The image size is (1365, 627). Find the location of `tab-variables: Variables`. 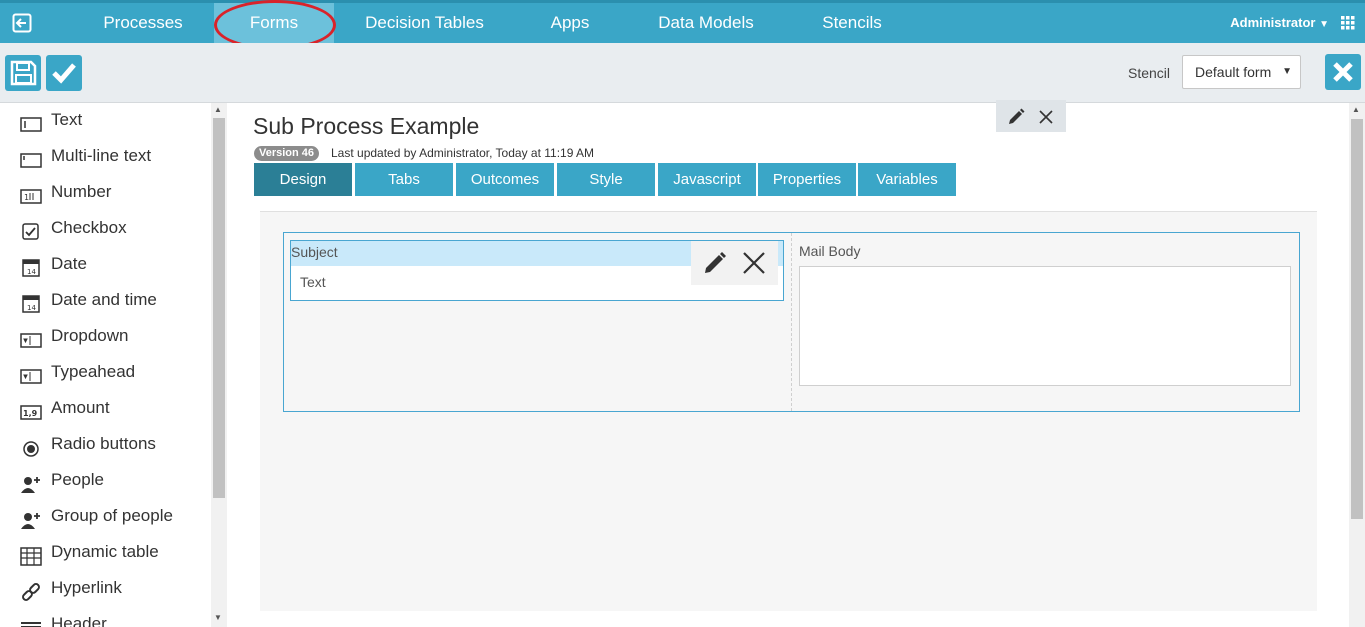

tab-variables: Variables is located at coordinates (907, 179).